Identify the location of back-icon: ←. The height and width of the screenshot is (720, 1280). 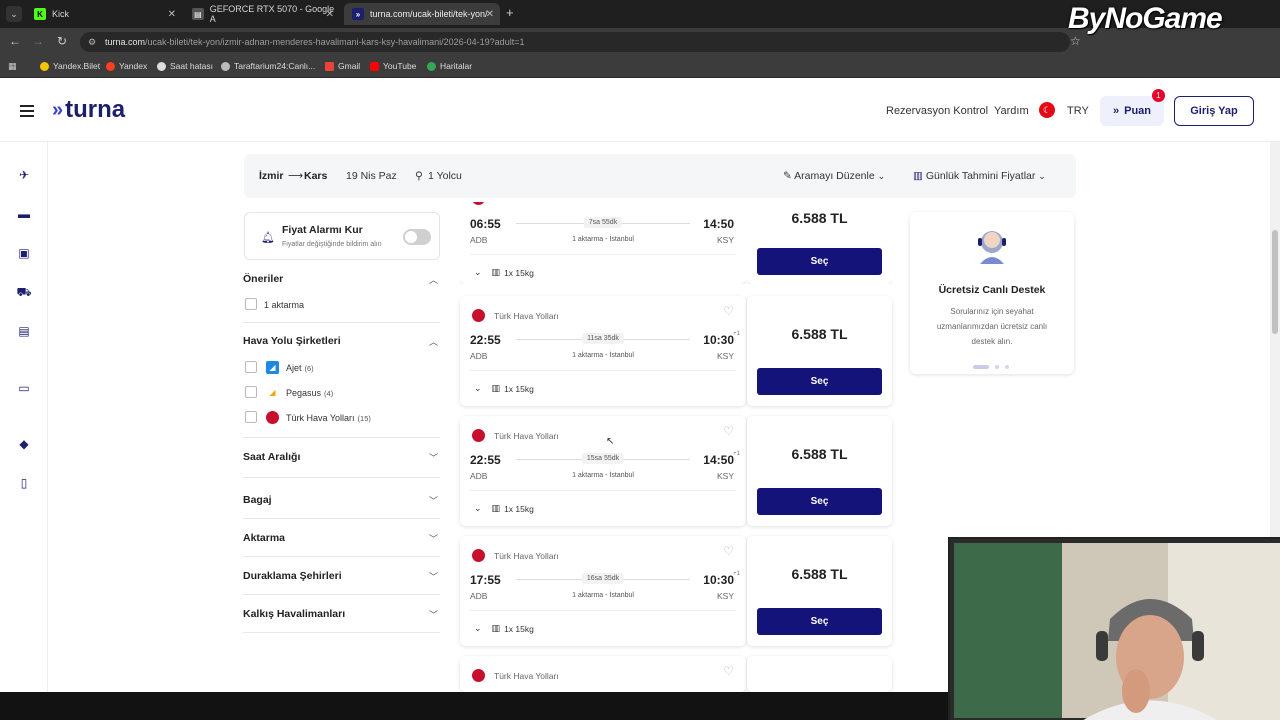
(15, 41).